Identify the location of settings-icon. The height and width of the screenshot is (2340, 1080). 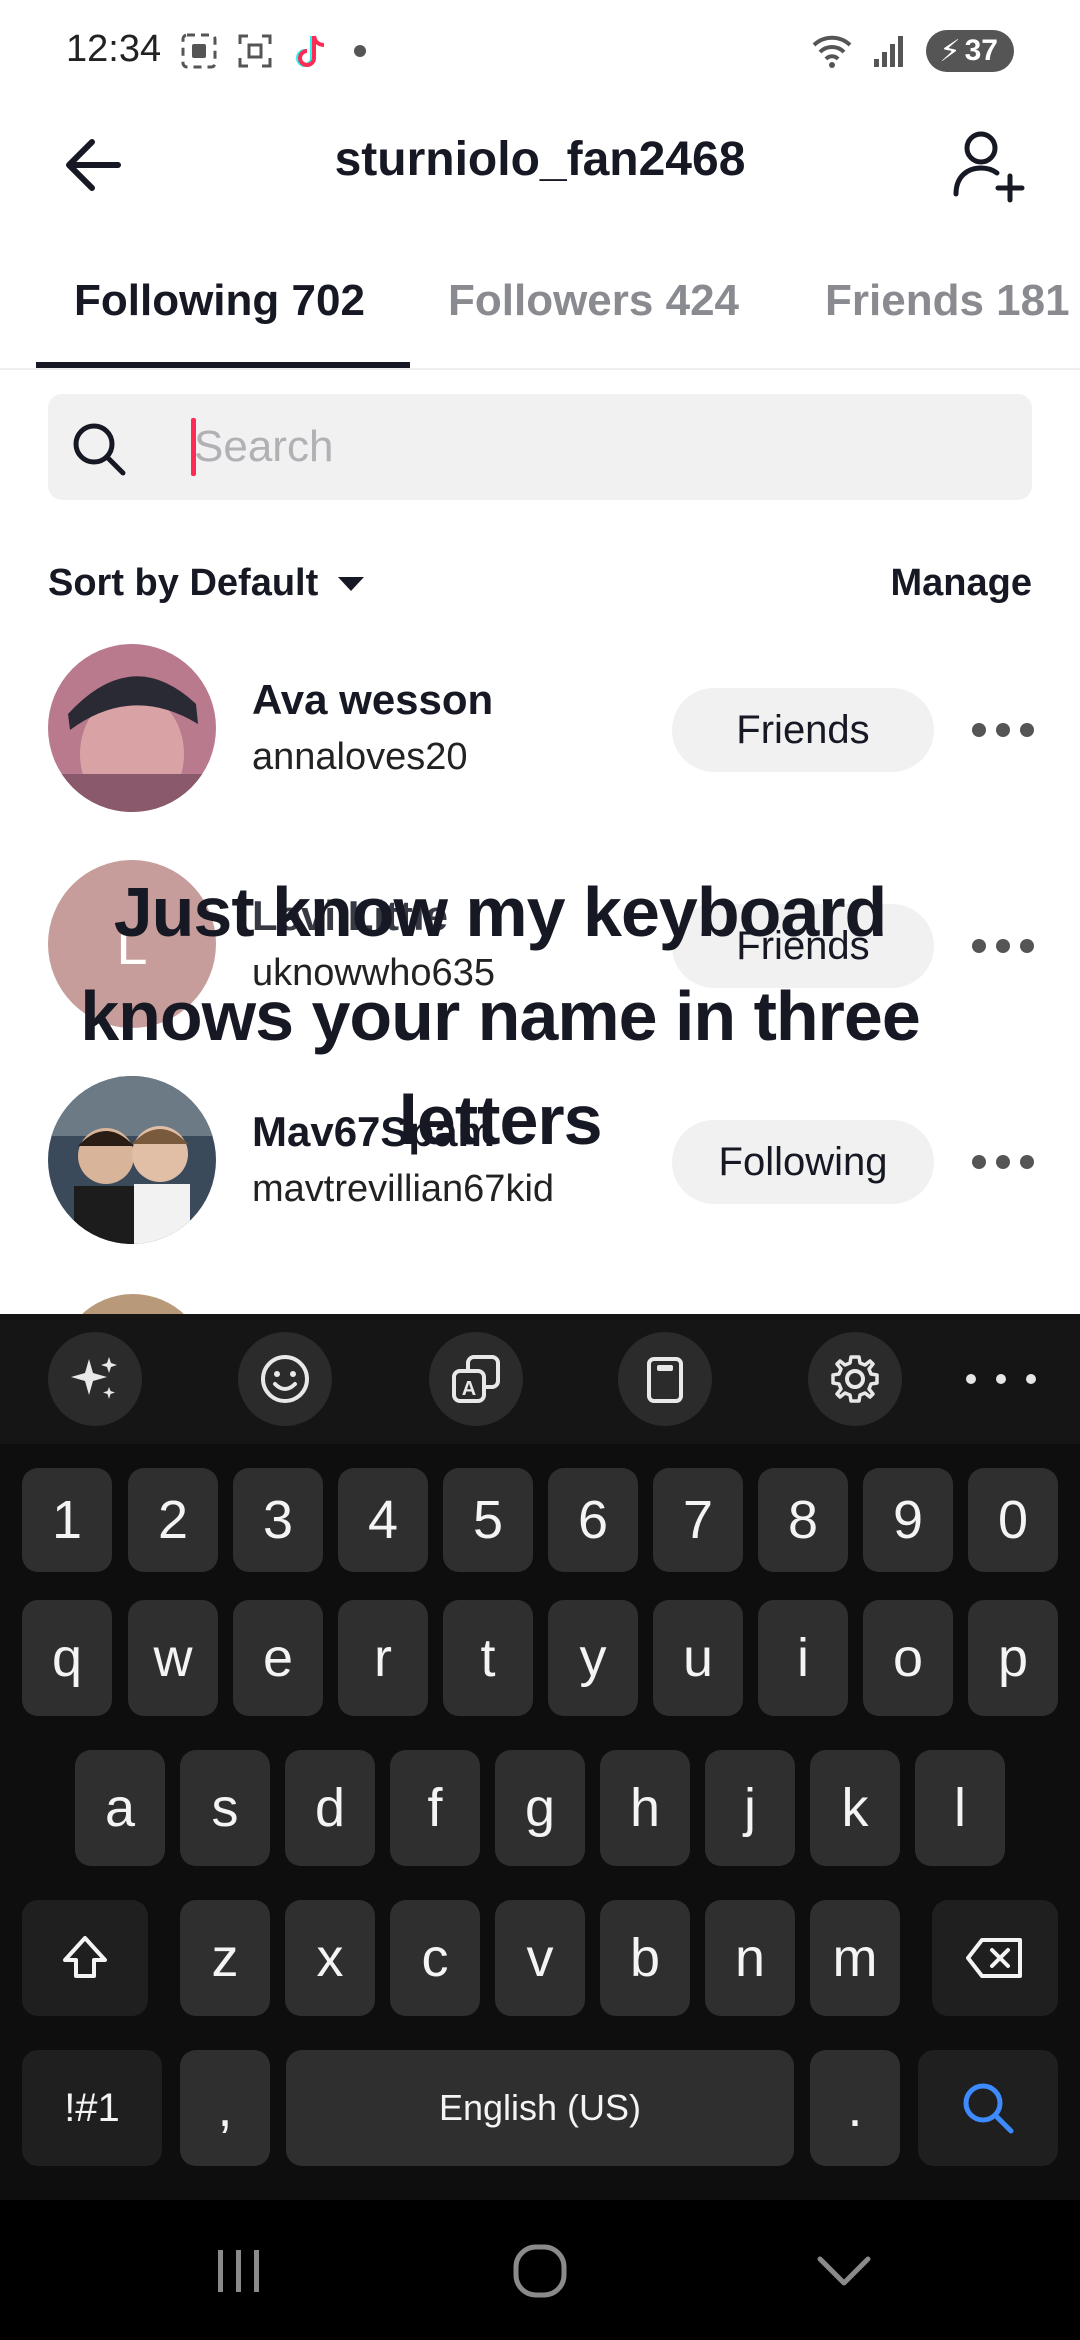
(855, 1379).